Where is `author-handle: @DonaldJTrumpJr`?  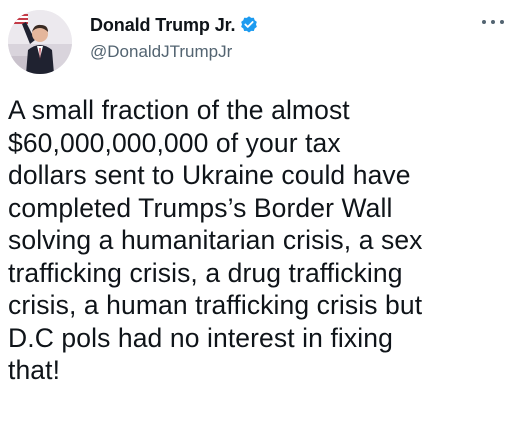
author-handle: @DonaldJTrumpJr is located at coordinates (161, 52).